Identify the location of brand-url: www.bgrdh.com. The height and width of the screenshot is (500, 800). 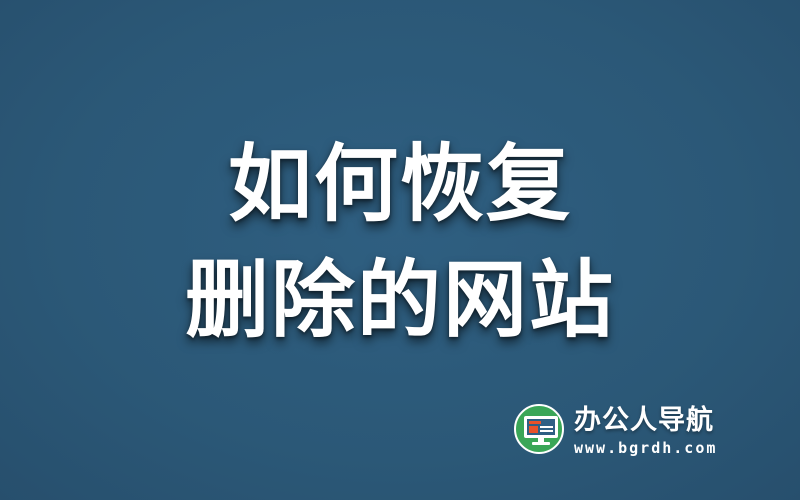
(646, 448).